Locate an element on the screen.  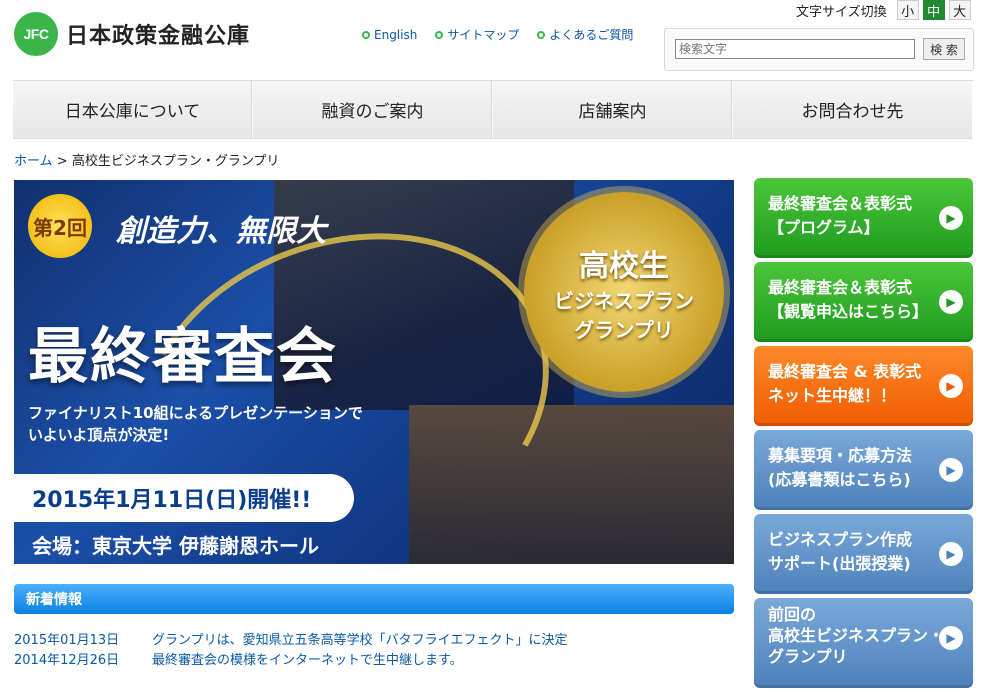
breadcrumb-home: ホーム is located at coordinates (33, 161).